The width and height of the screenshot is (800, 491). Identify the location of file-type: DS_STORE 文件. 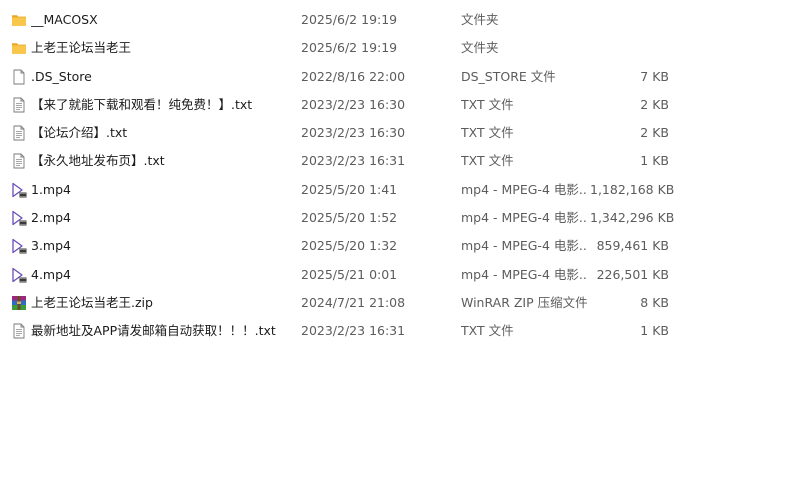
(508, 76).